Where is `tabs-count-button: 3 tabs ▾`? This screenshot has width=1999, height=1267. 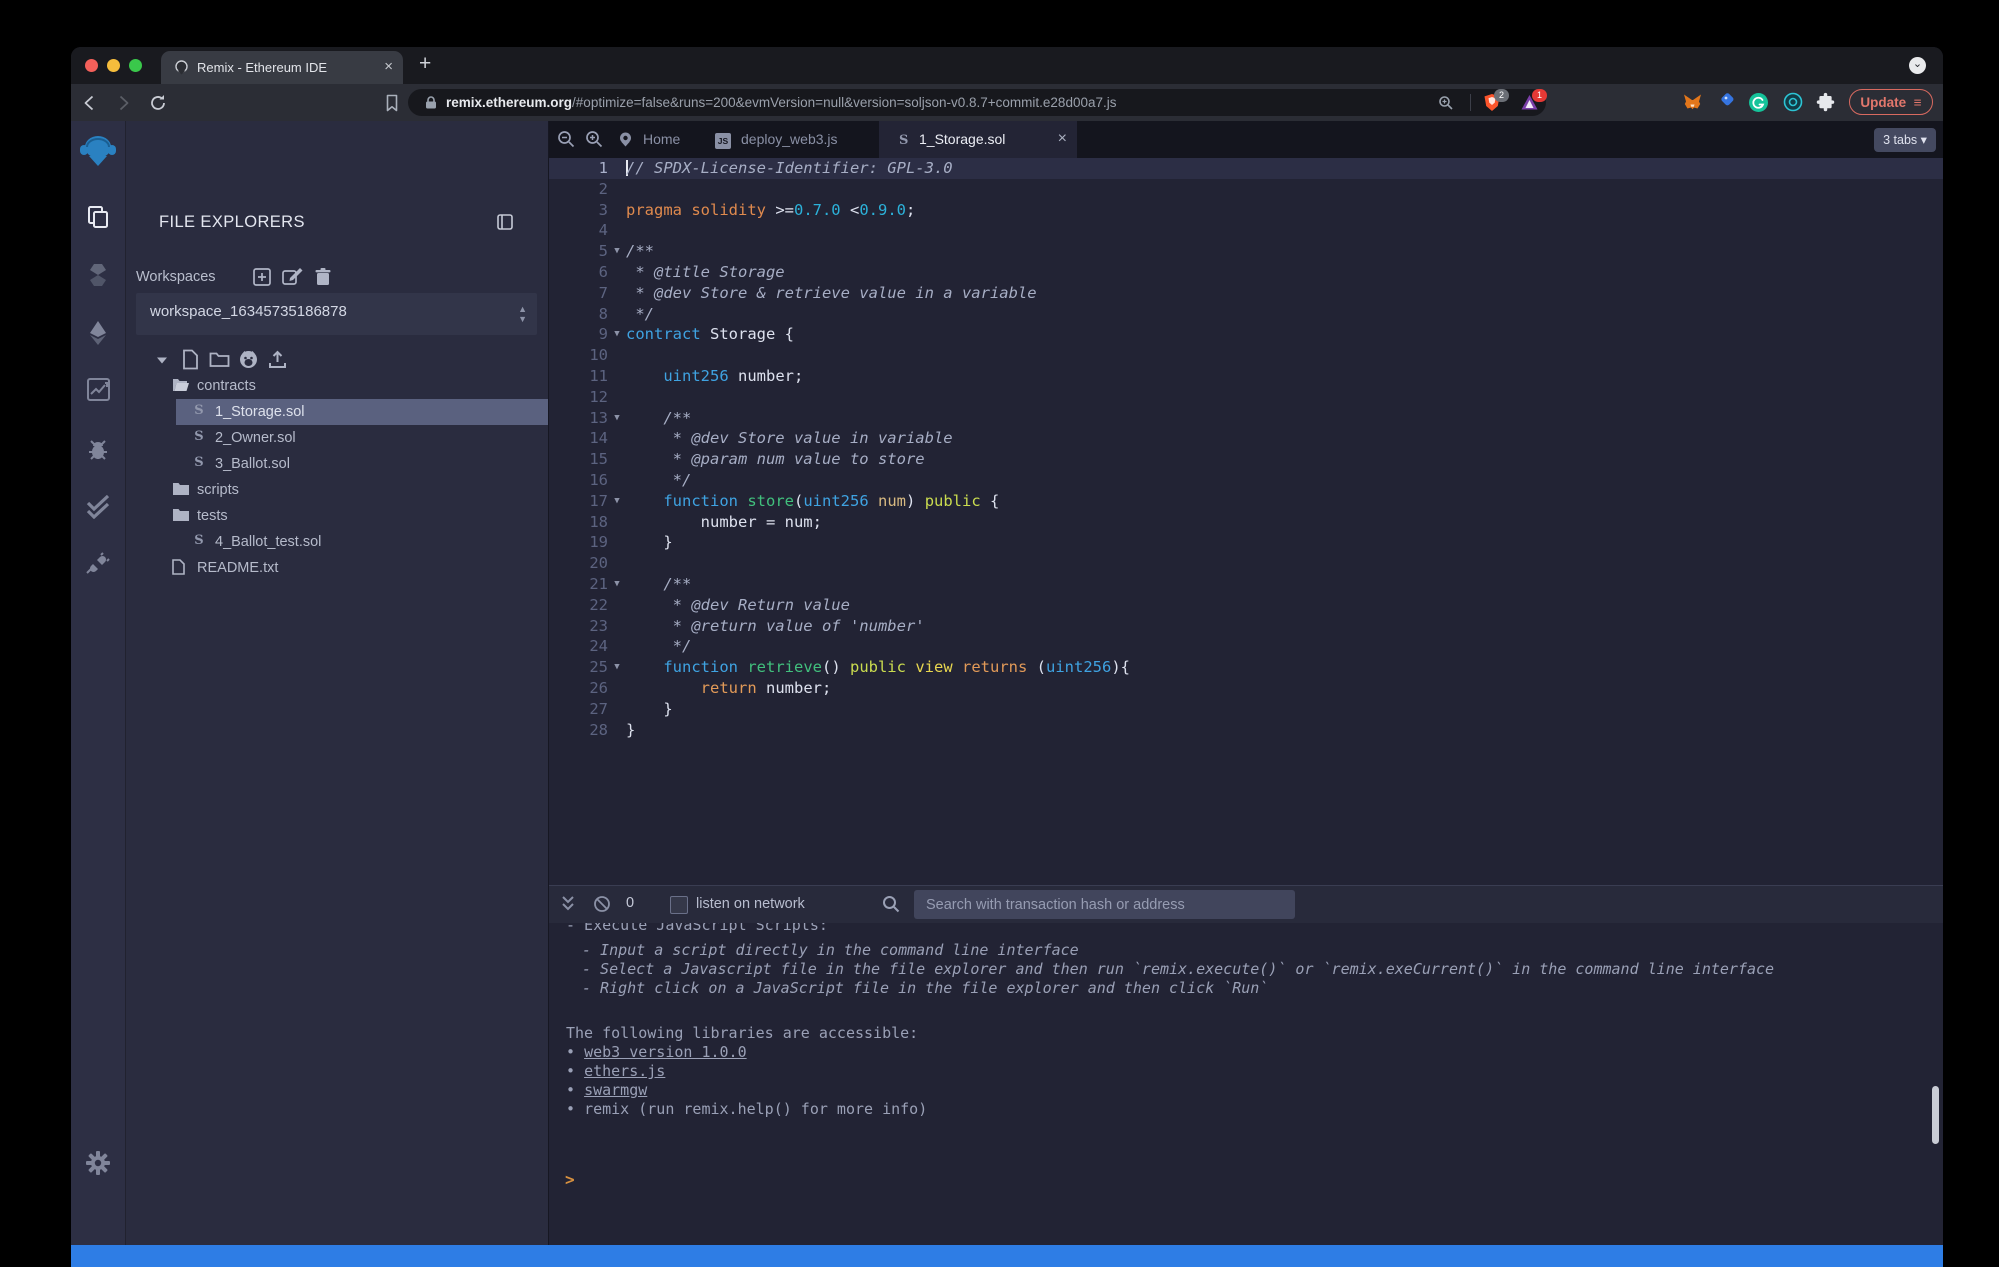 tabs-count-button: 3 tabs ▾ is located at coordinates (1905, 140).